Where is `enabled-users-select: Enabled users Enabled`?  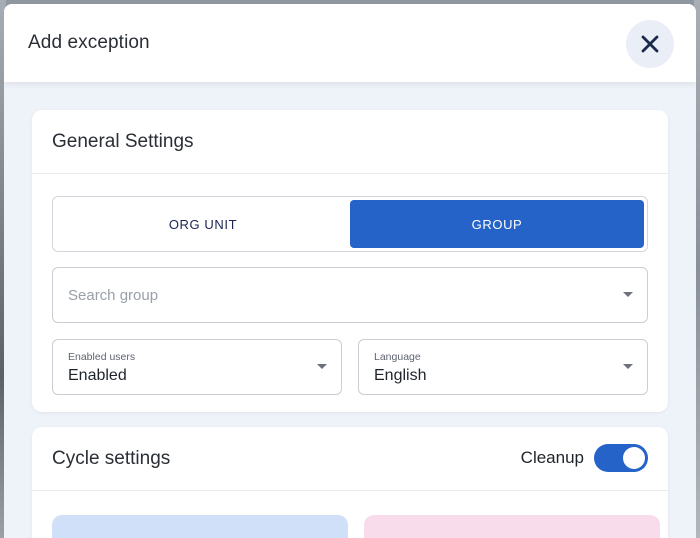 enabled-users-select: Enabled users Enabled is located at coordinates (197, 367).